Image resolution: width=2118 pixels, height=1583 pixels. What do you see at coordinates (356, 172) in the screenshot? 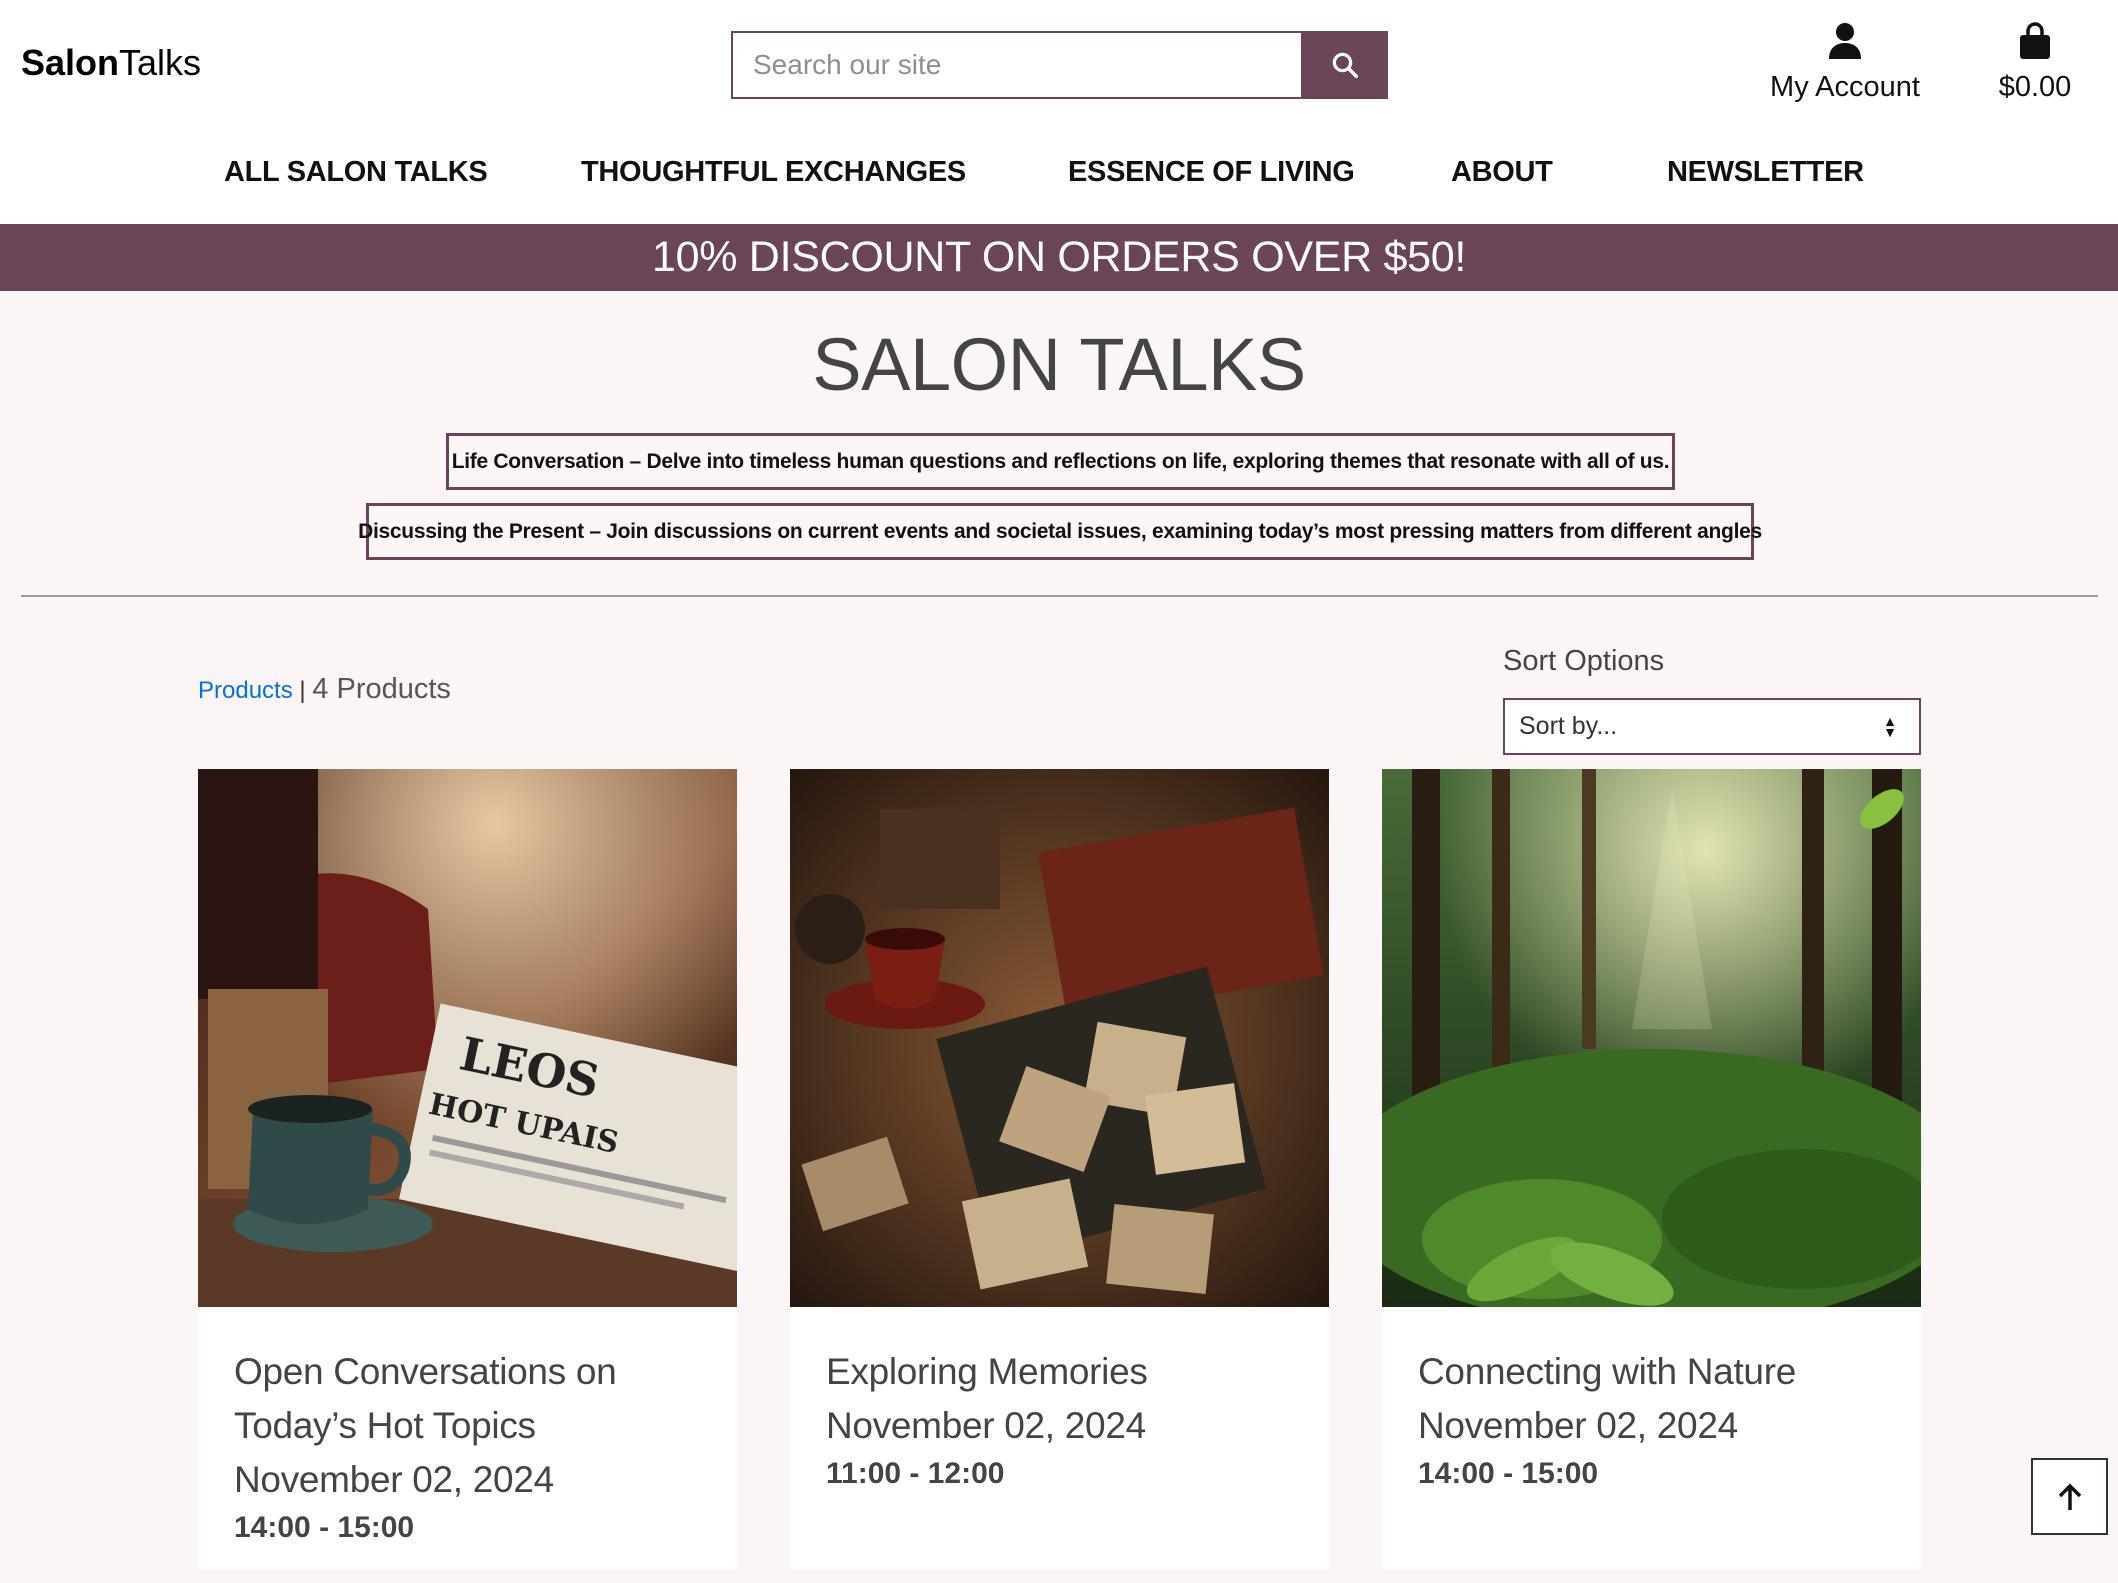
I see `nav-all-salon-talks: ALL SALON TALKS` at bounding box center [356, 172].